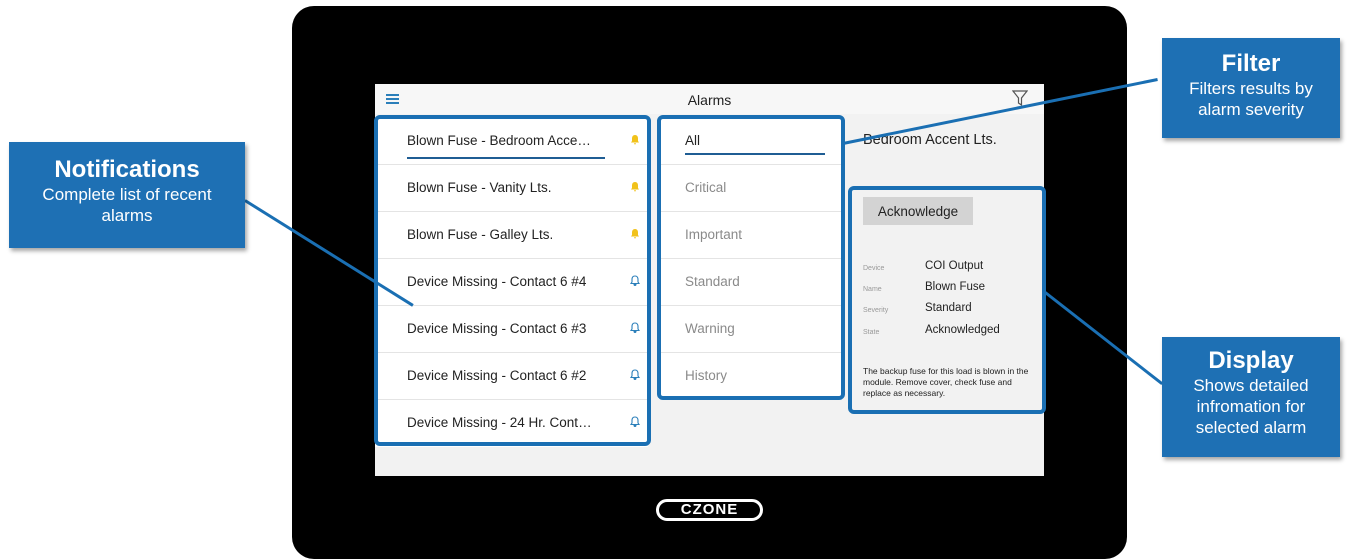 The height and width of the screenshot is (559, 1356). Describe the element at coordinates (751, 257) in the screenshot. I see `filter-highlight-box` at that location.